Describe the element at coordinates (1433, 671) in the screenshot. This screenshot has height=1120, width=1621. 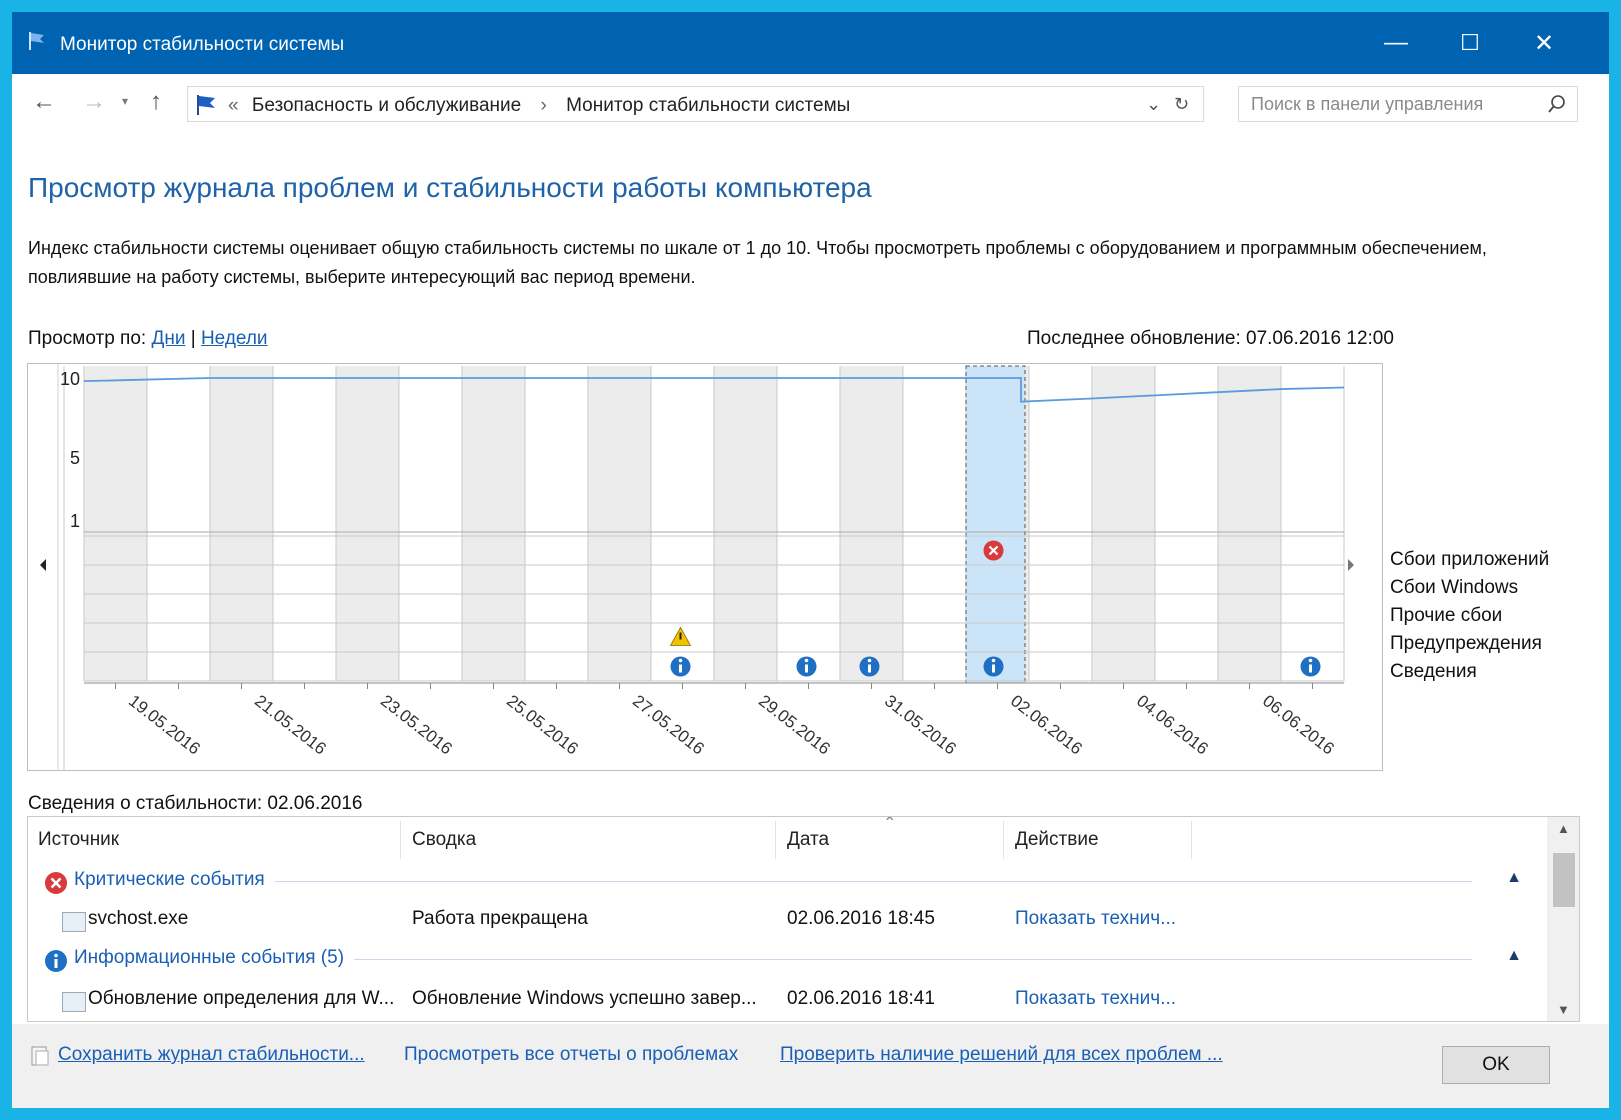
I see `legend-information: Сведения` at that location.